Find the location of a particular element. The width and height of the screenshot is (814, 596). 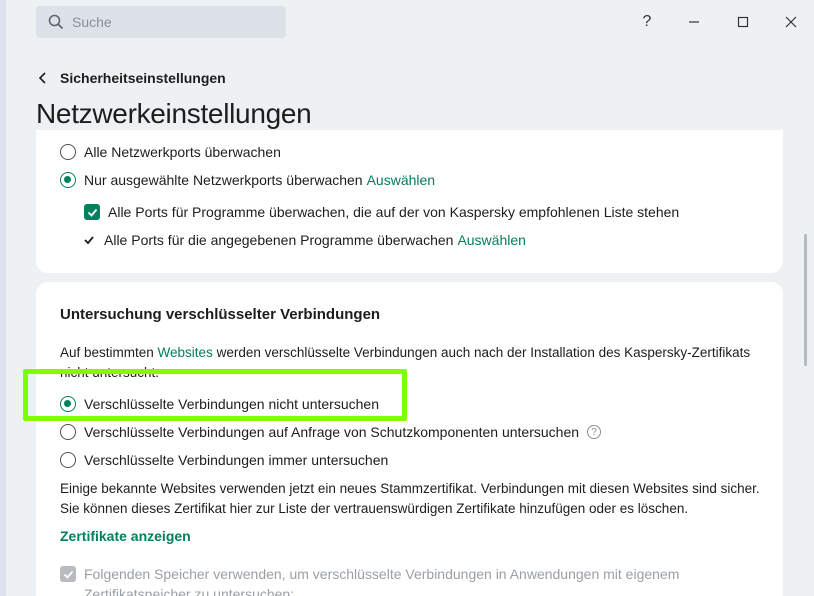

radio-label: Nur ausgewählte Netzwerkports überwachen is located at coordinates (223, 180).